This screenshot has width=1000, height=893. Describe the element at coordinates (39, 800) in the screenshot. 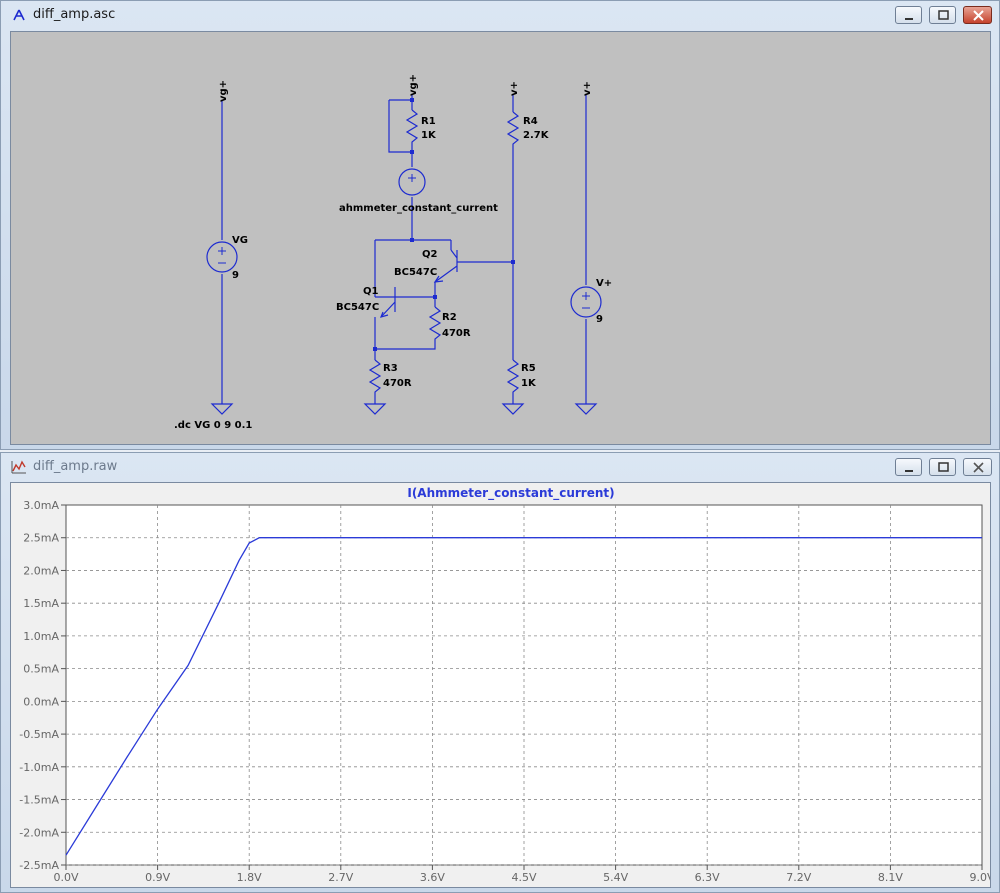

I see `y-tick-label: -1.5mA` at that location.